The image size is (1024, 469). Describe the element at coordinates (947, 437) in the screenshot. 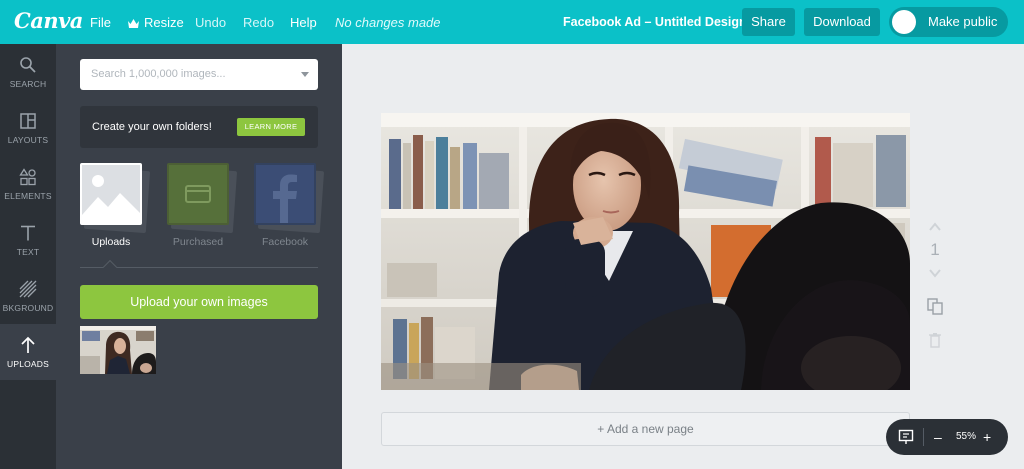

I see `zoom-control: – 55% +` at that location.